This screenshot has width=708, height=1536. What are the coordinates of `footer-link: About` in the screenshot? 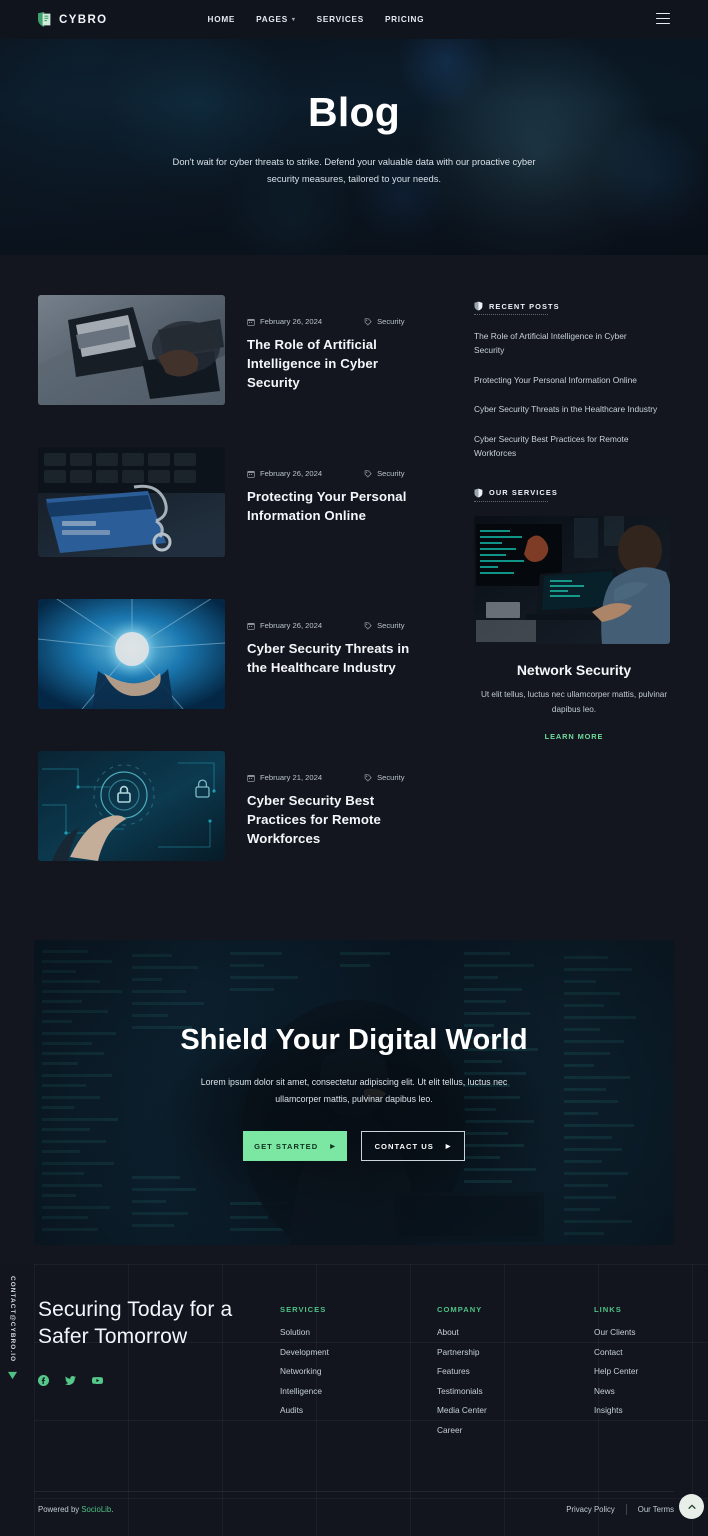 It's located at (477, 1332).